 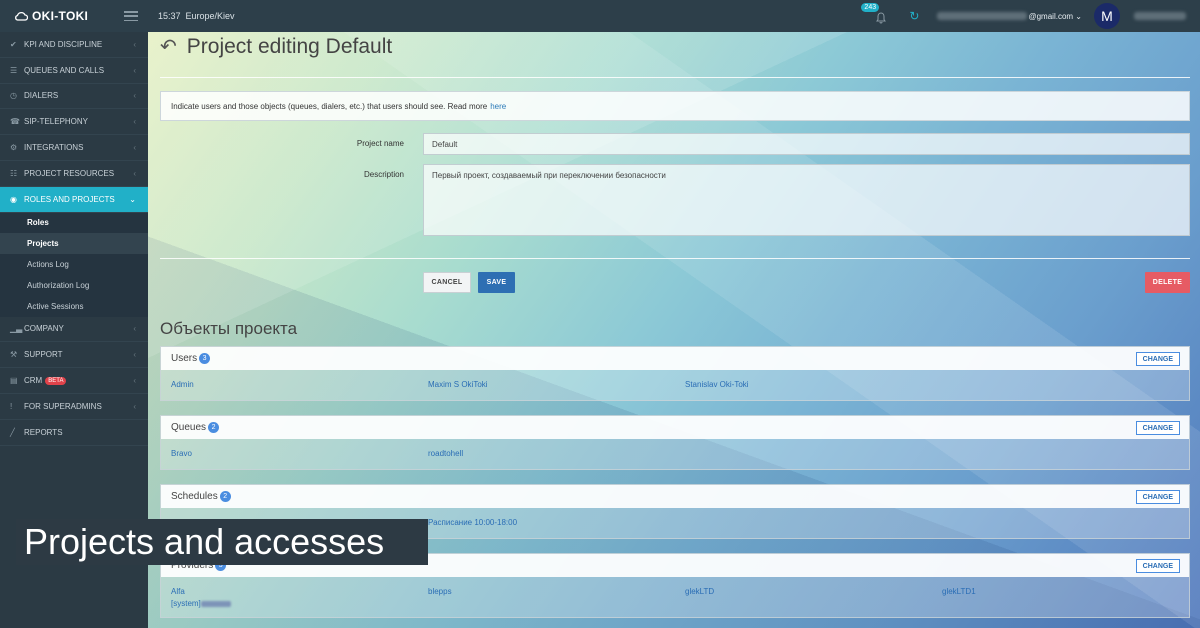 I want to click on phone-icon: ☎, so click(x=15, y=122).